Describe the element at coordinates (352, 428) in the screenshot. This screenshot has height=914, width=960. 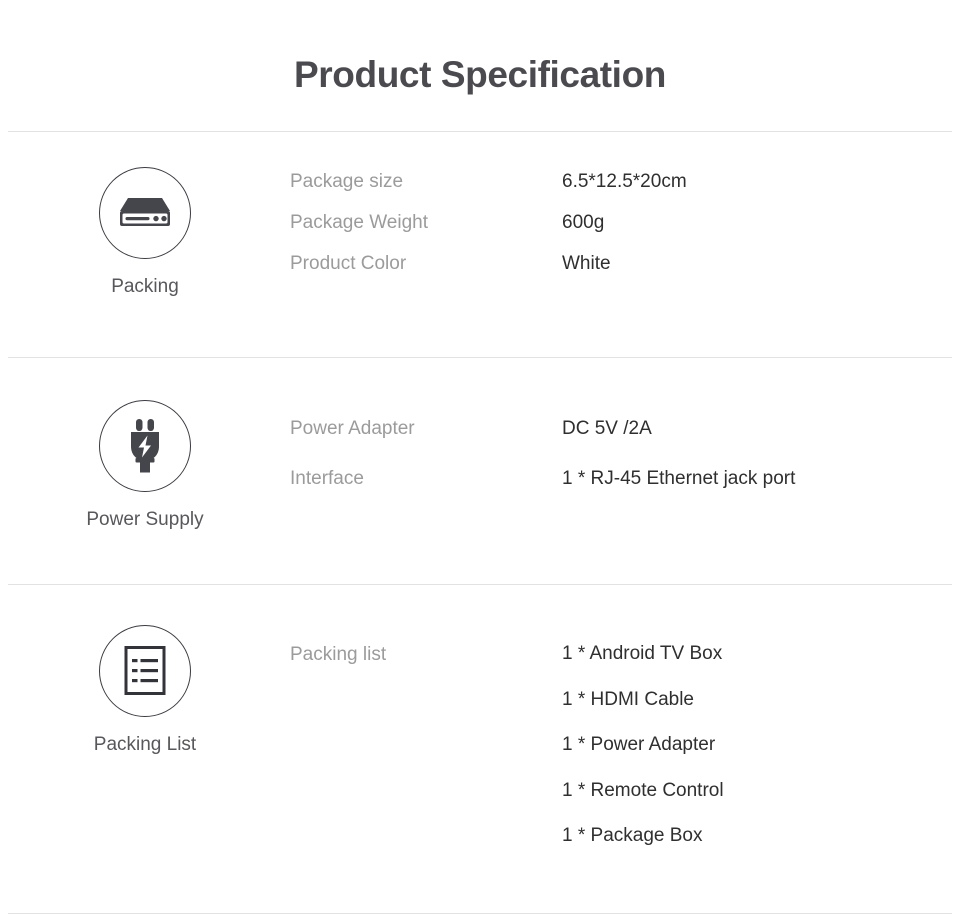
I see `spec-label: Power Adapter` at that location.